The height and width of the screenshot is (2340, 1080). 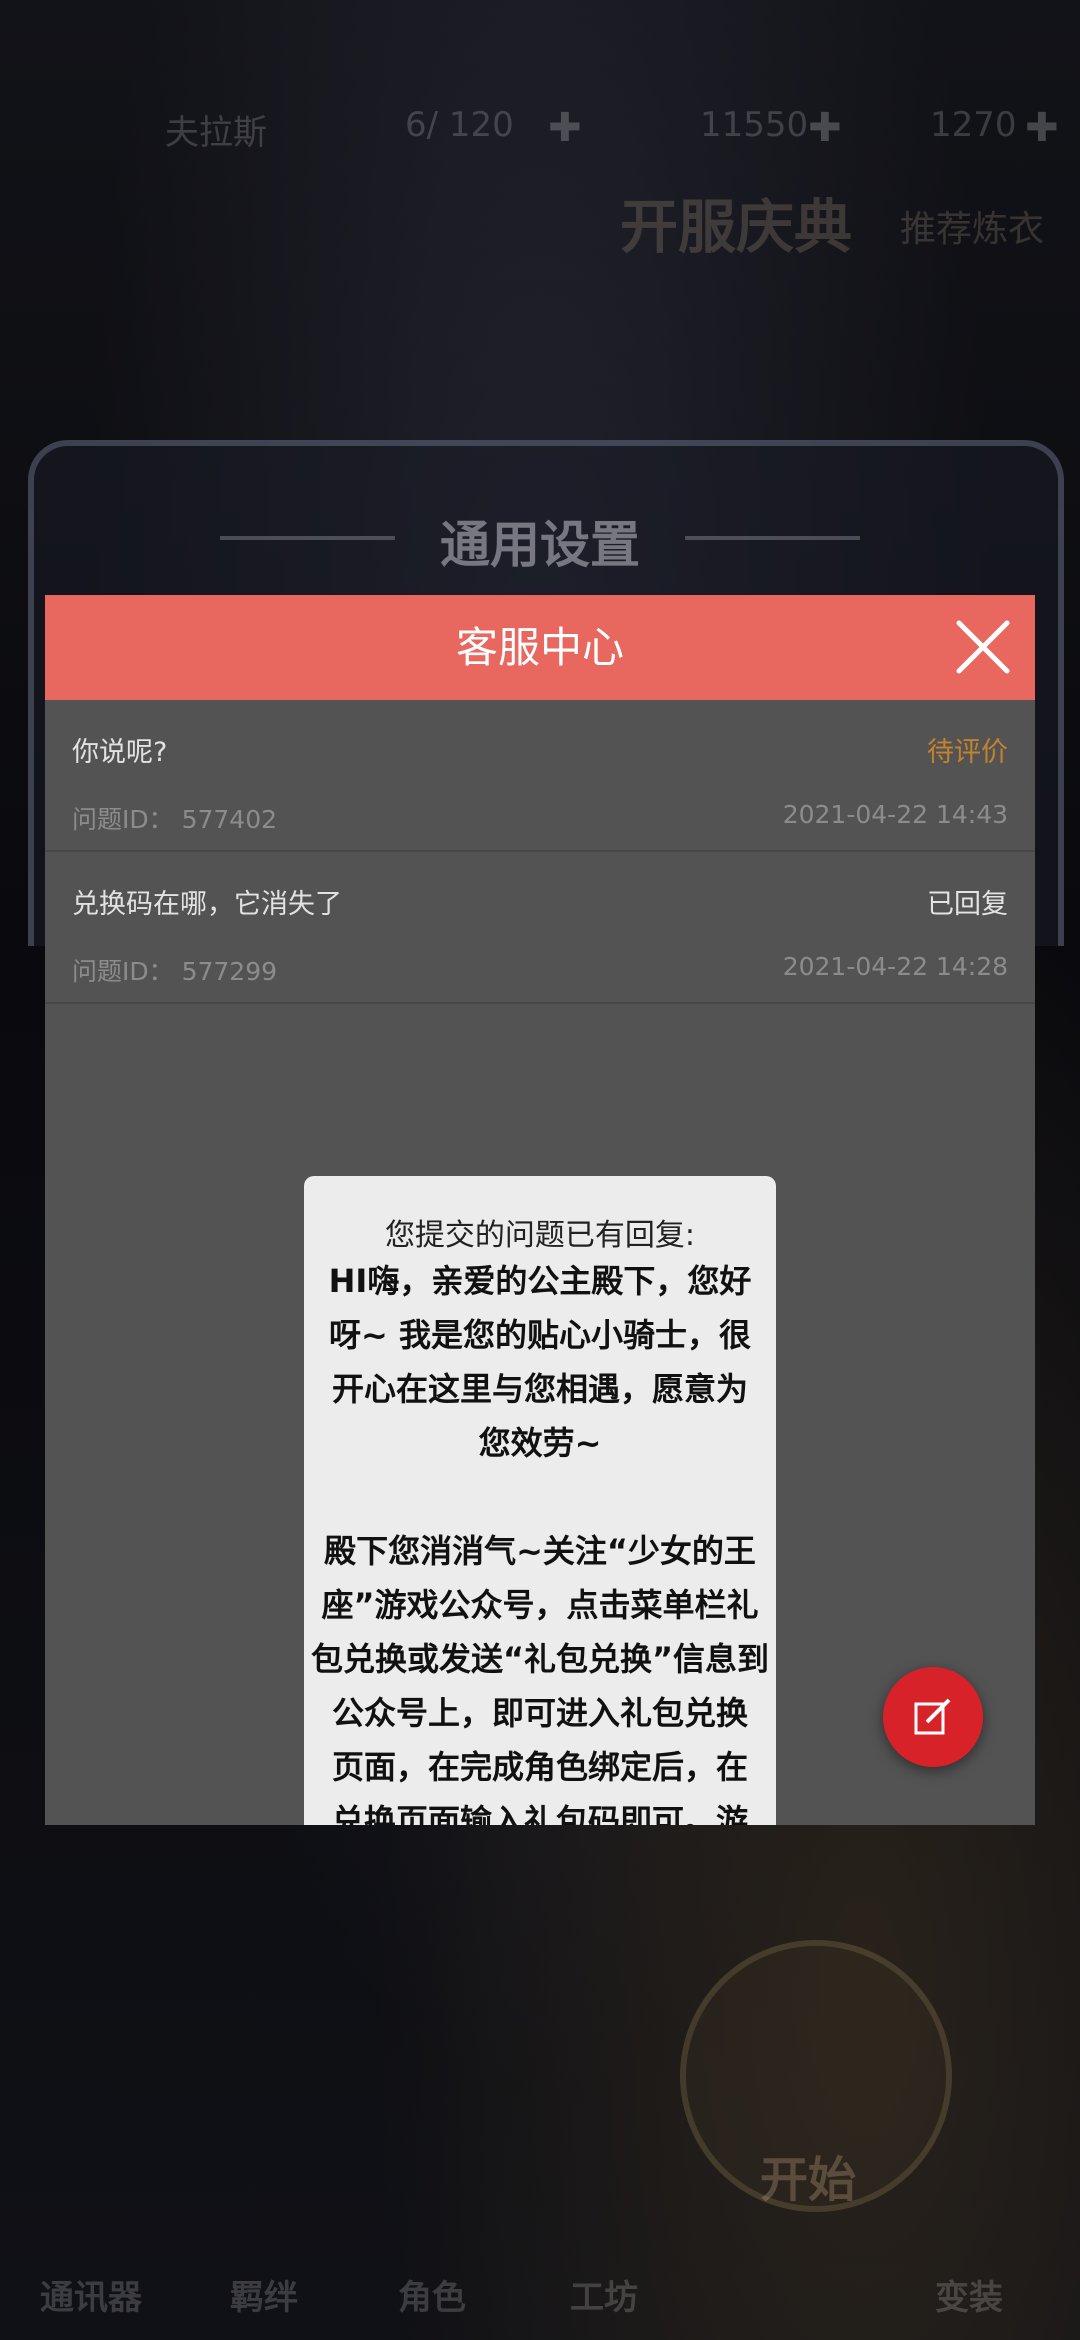 I want to click on ticket-question: 兑换码在哪，它消失了, so click(x=207, y=904).